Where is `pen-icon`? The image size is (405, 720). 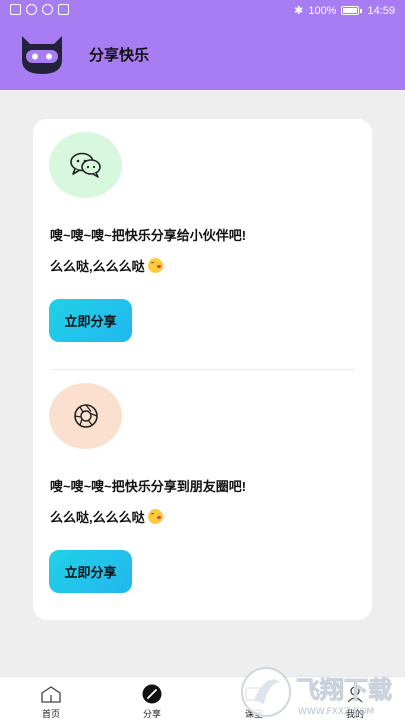 pen-icon is located at coordinates (152, 694).